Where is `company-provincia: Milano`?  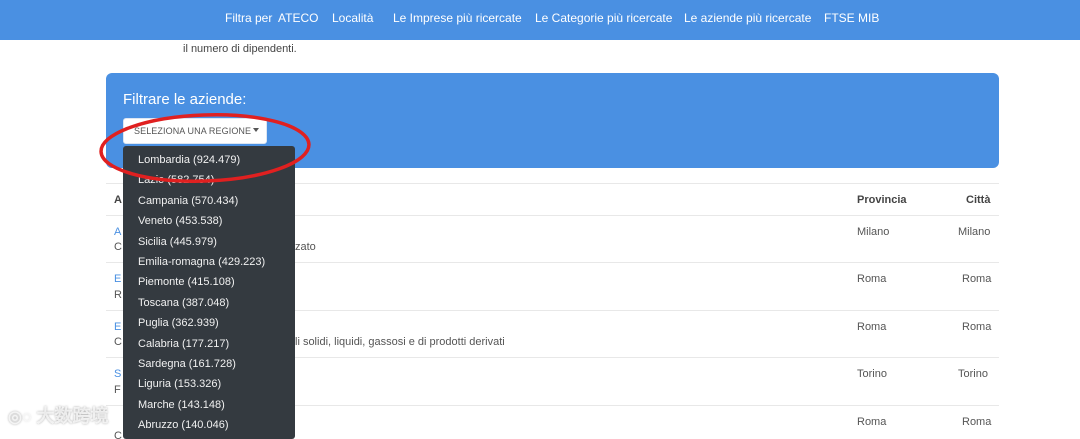 company-provincia: Milano is located at coordinates (873, 232).